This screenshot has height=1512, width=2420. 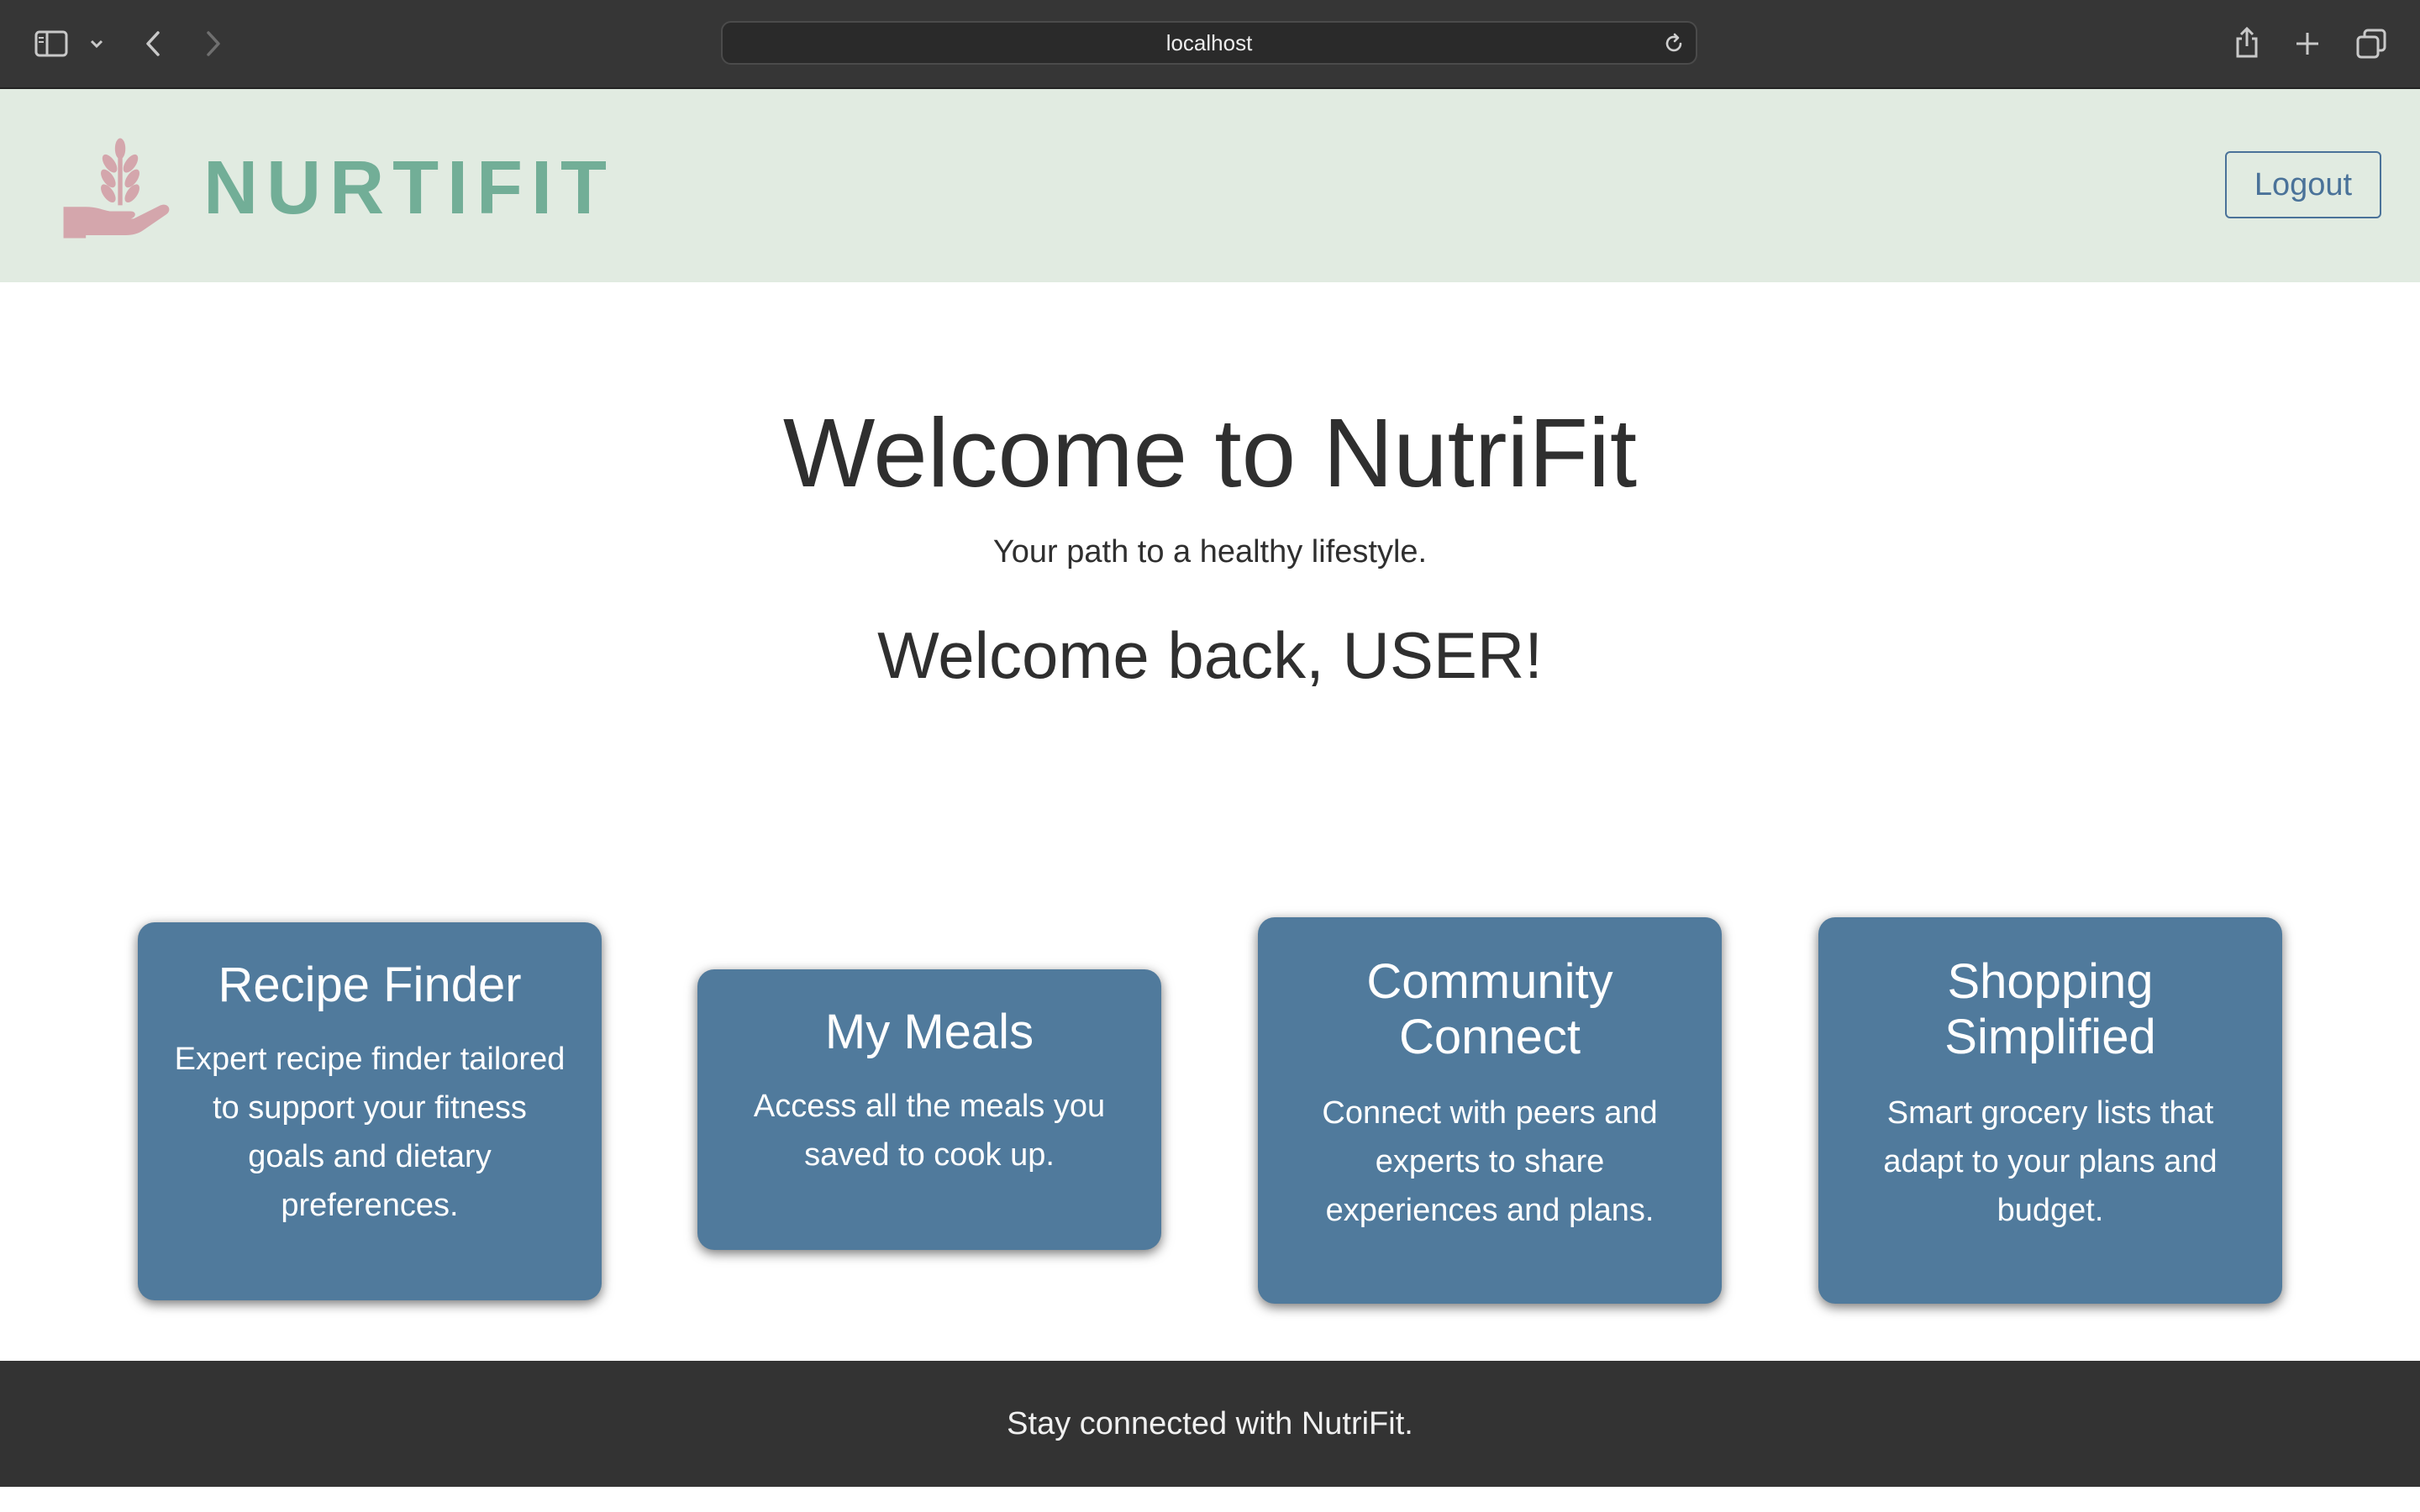 What do you see at coordinates (1210, 552) in the screenshot?
I see `page-subtitle: Your path to a healthy lifestyle.` at bounding box center [1210, 552].